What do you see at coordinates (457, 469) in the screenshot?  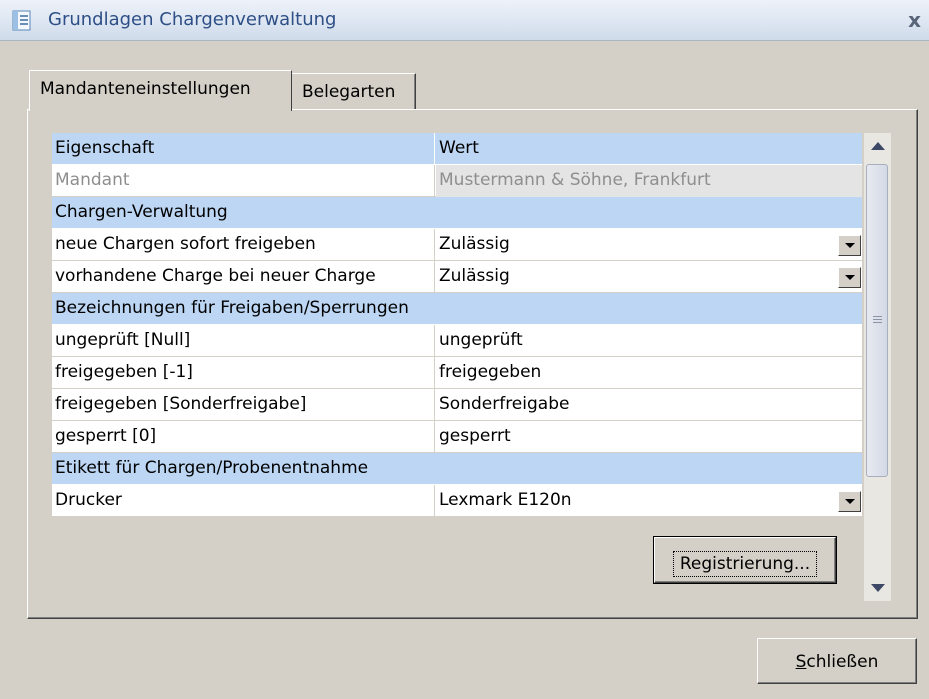 I see `group-row-etikett: Etikett für Chargen/Probenentnahme` at bounding box center [457, 469].